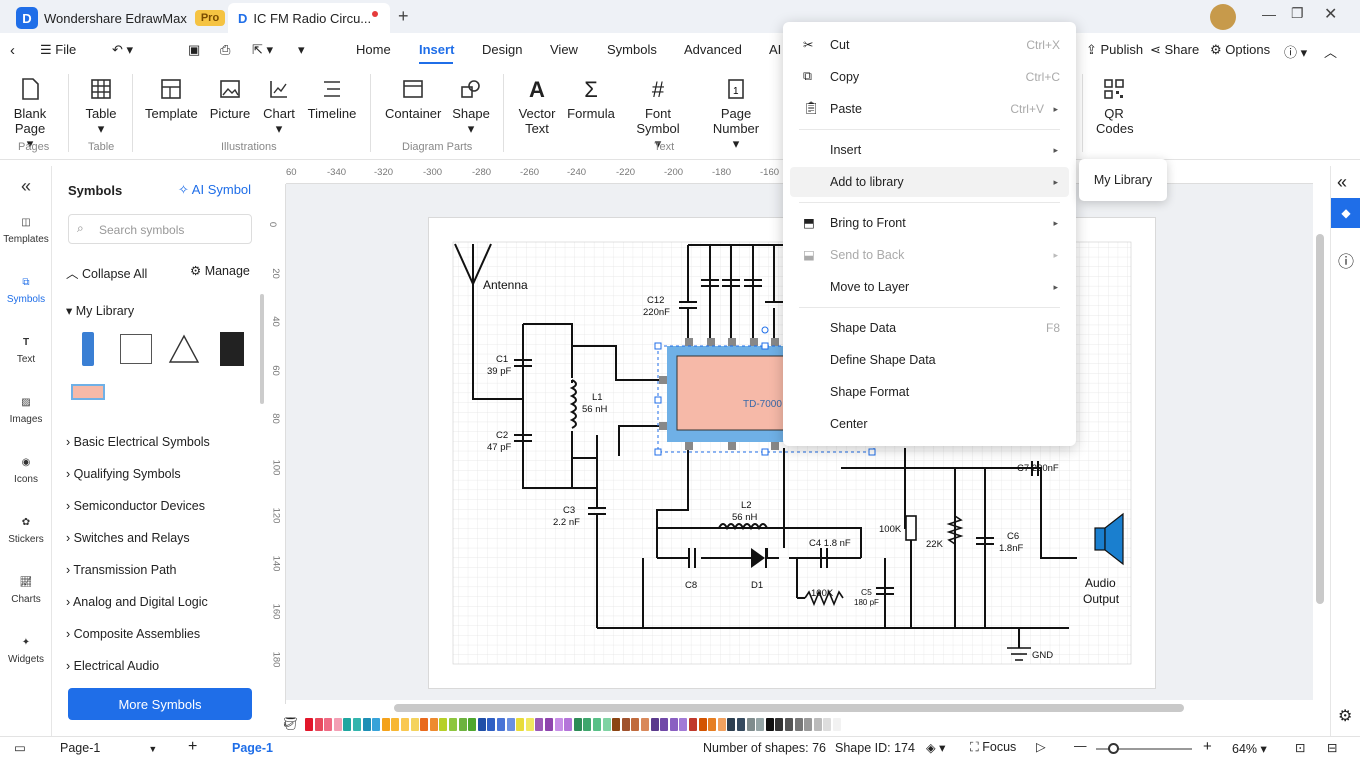 The width and height of the screenshot is (1360, 759). I want to click on category-qualifying: › Qualifying Symbols, so click(123, 474).